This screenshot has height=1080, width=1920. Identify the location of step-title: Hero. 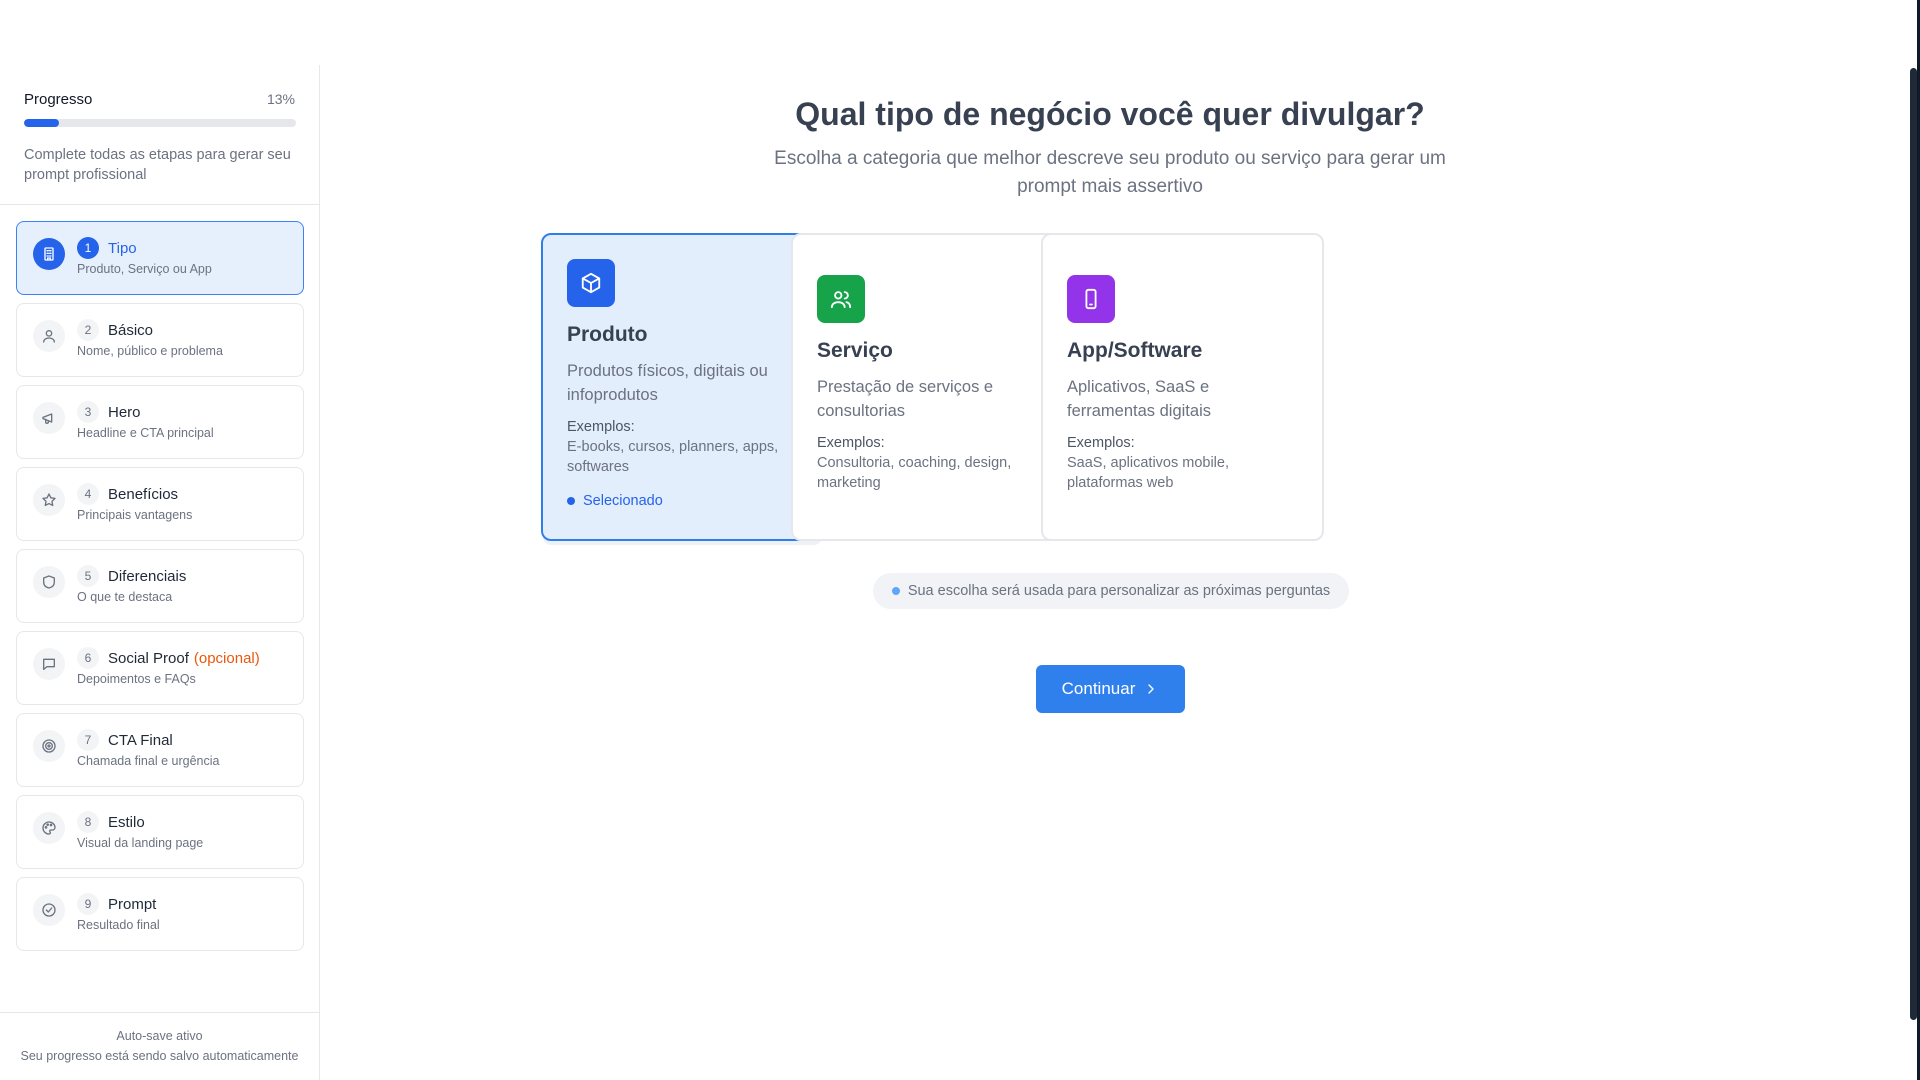
(124, 412).